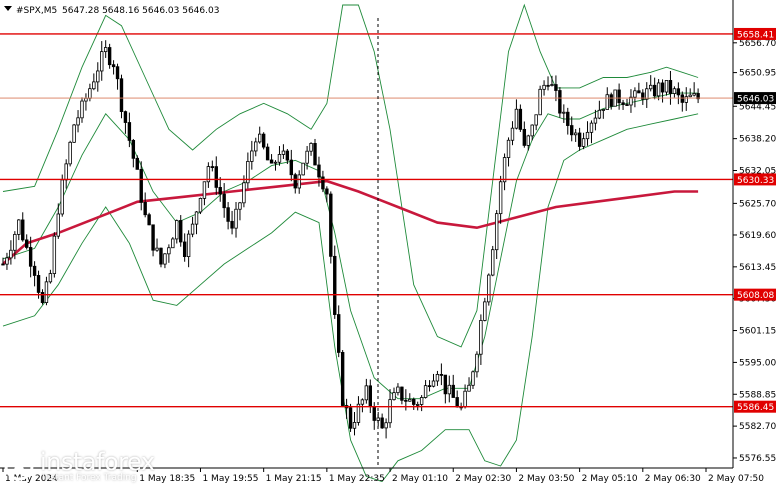 This screenshot has height=489, width=781. What do you see at coordinates (755, 408) in the screenshot?
I see `level-tag-label: 5586.45` at bounding box center [755, 408].